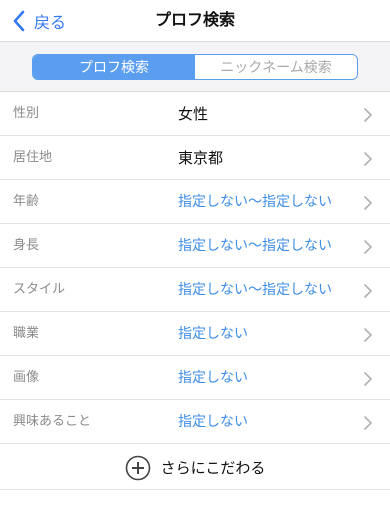  Describe the element at coordinates (201, 158) in the screenshot. I see `row-value: 東京都` at that location.